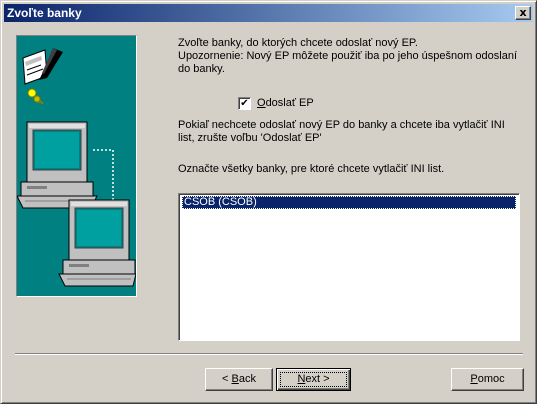 The image size is (537, 404). I want to click on send-ep-checkbox: ✔, so click(244, 103).